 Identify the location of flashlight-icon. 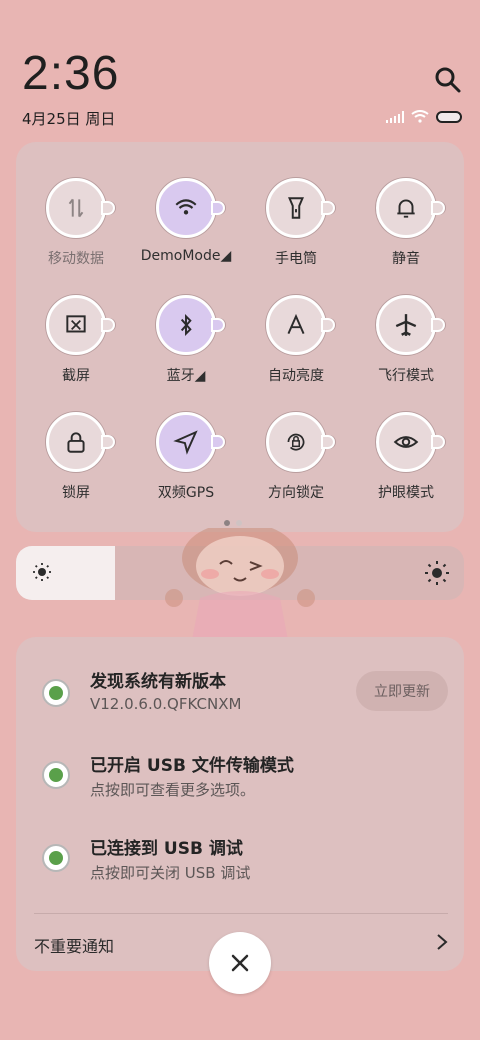
(296, 208).